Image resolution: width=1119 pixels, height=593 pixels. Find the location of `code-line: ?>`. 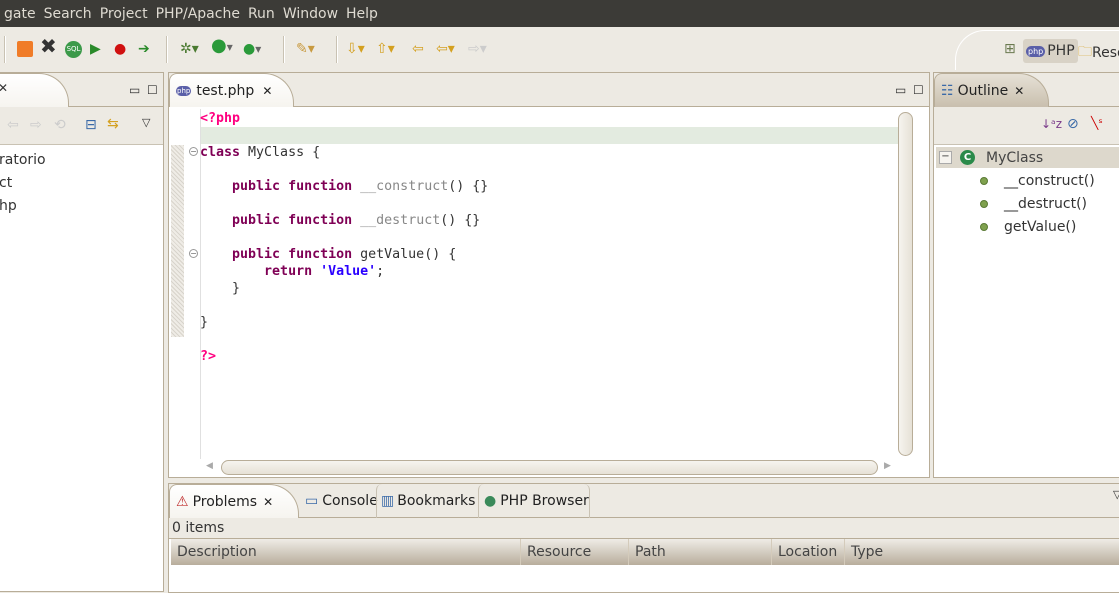

code-line: ?> is located at coordinates (208, 356).